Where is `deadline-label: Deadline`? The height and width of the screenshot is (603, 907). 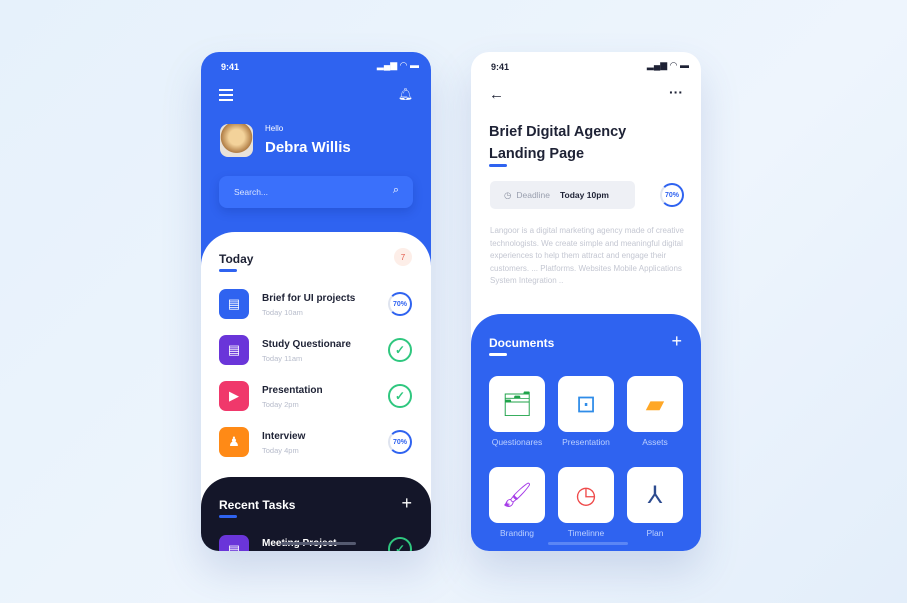
deadline-label: Deadline is located at coordinates (533, 195).